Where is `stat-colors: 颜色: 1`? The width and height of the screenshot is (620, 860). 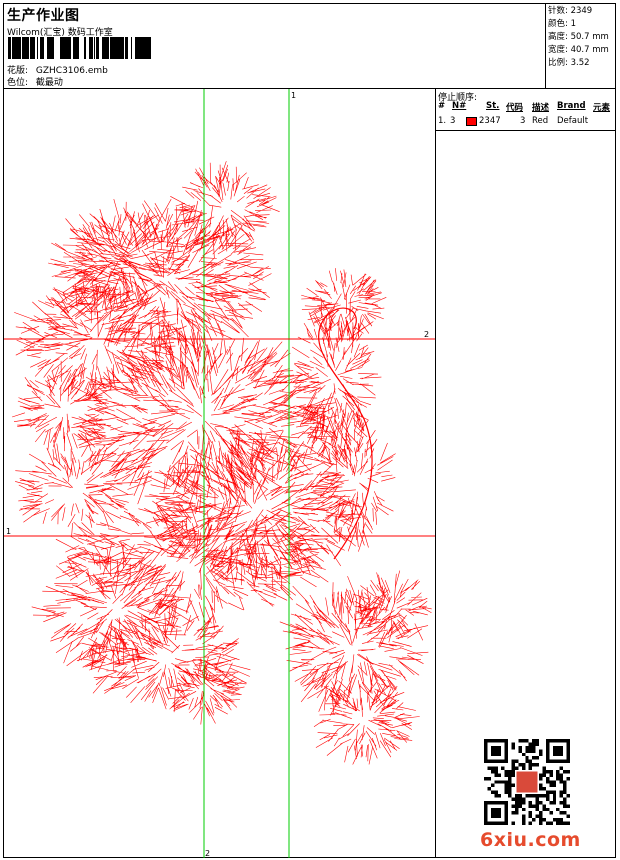
stat-colors: 颜色: 1 is located at coordinates (581, 24).